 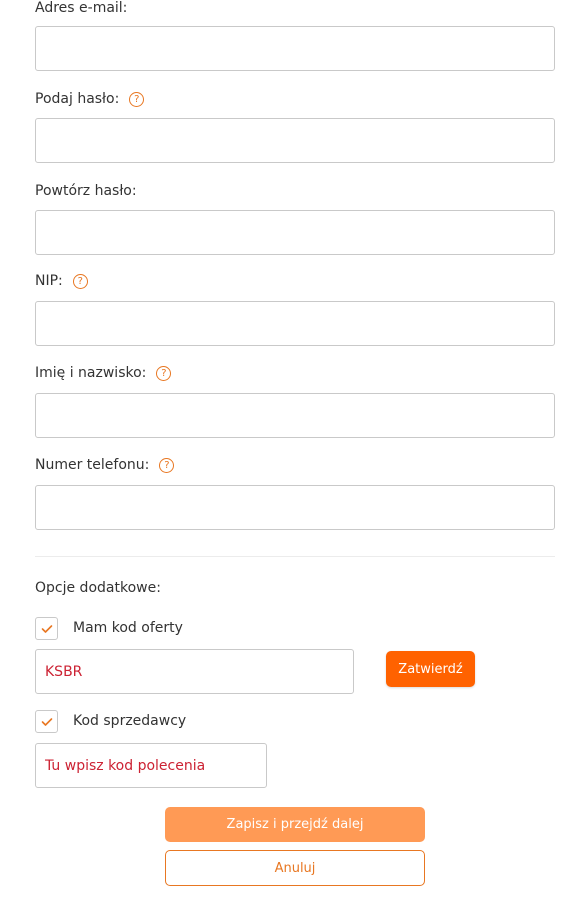 I want to click on extra-options-heading-text: Opcje dodatkowe:, so click(x=98, y=588).